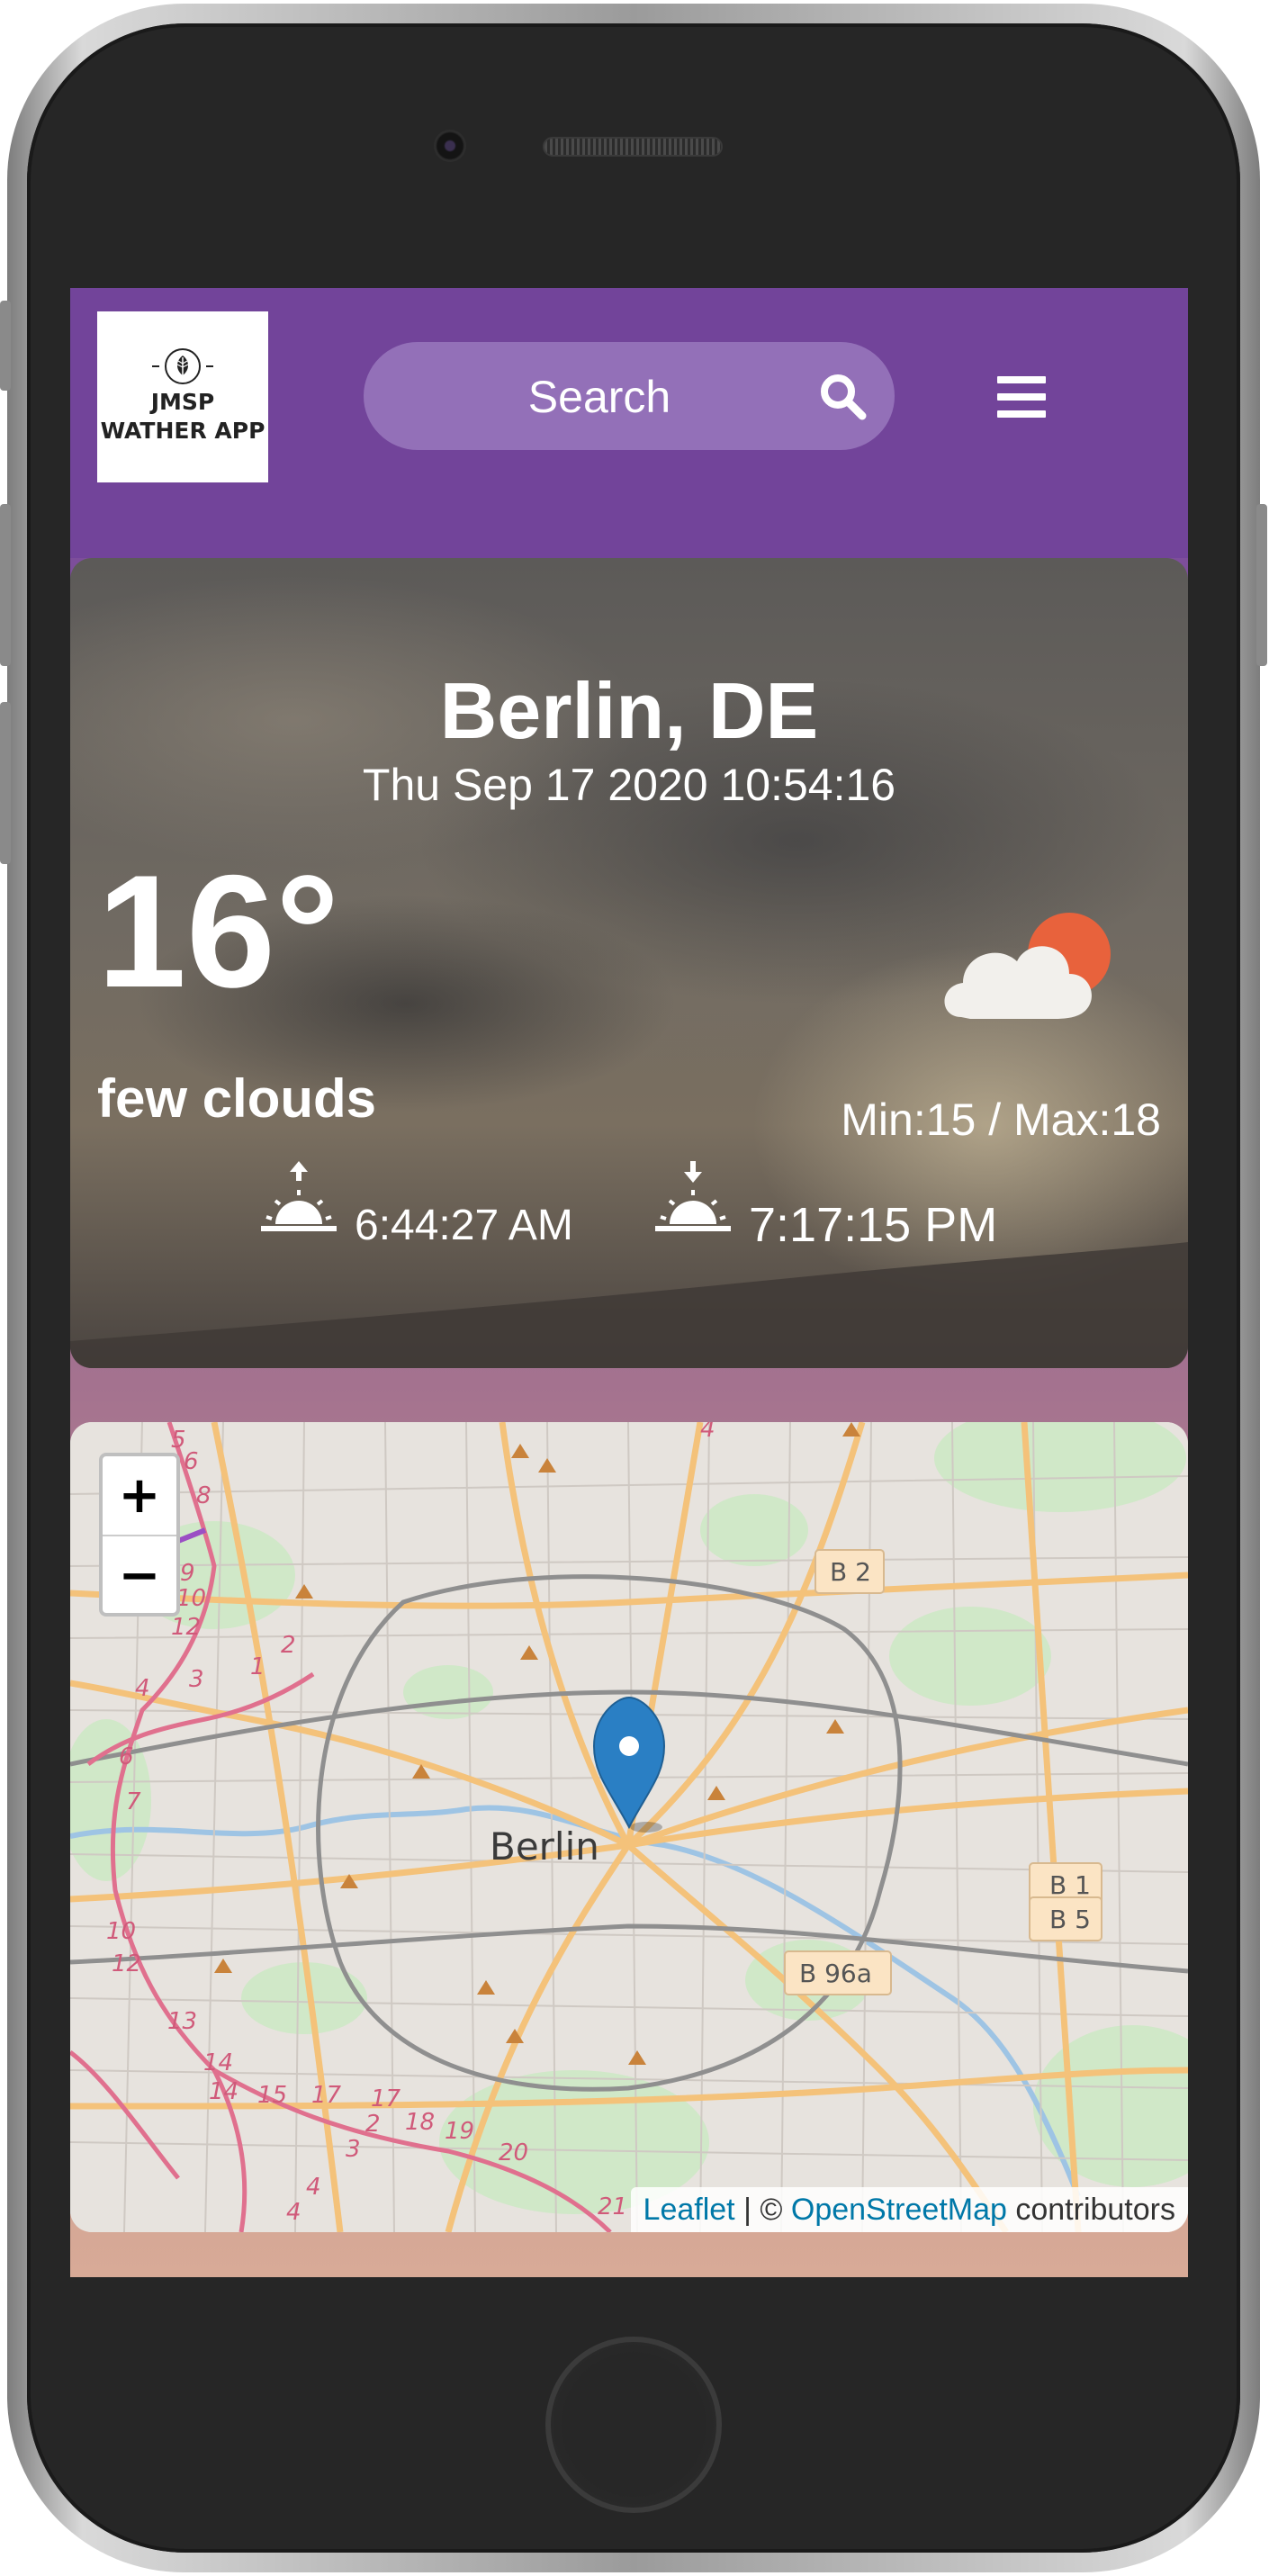  Describe the element at coordinates (450, 146) in the screenshot. I see `front-camera` at that location.